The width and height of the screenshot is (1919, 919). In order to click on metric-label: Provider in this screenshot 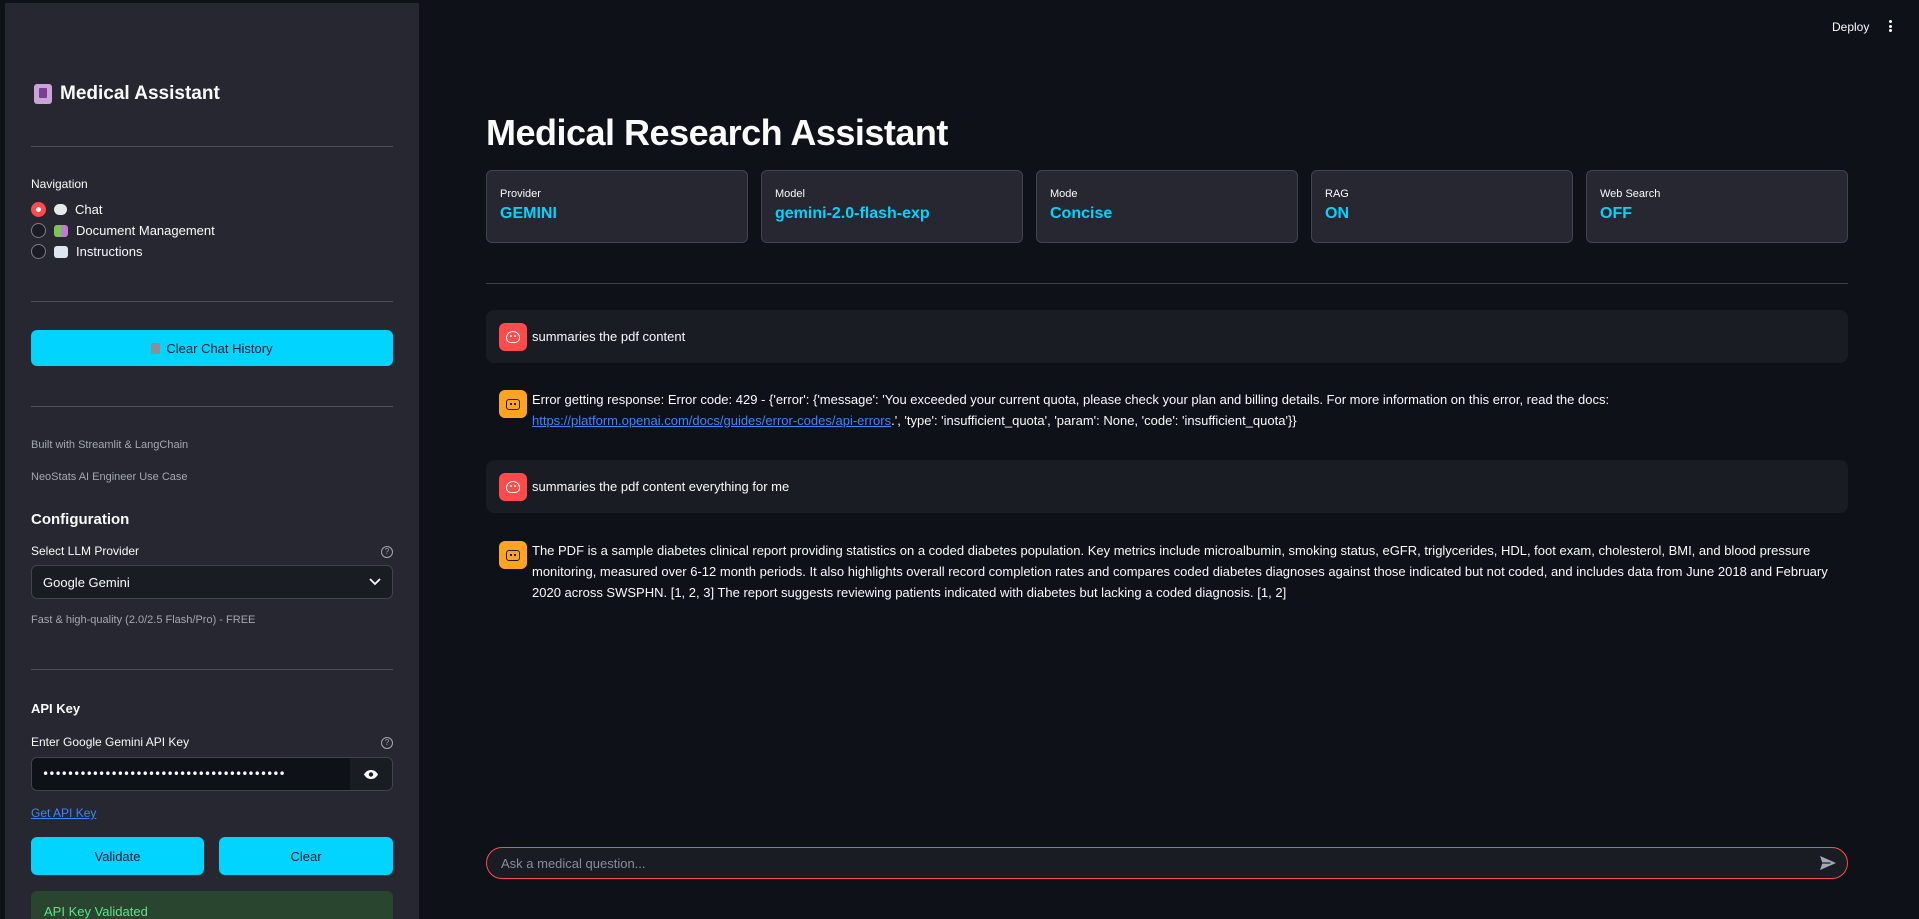, I will do `click(520, 194)`.